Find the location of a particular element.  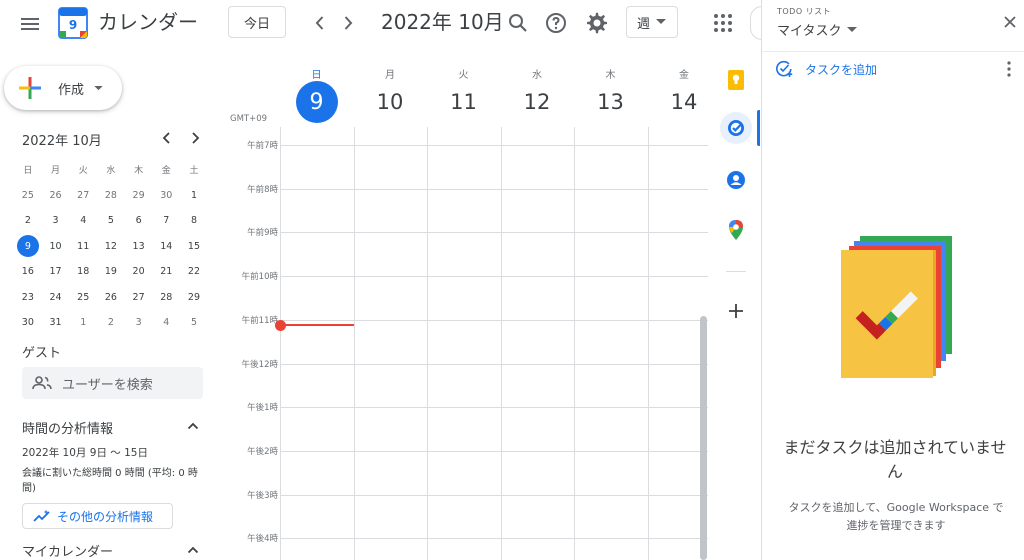

day-header-date: 13 is located at coordinates (610, 102).